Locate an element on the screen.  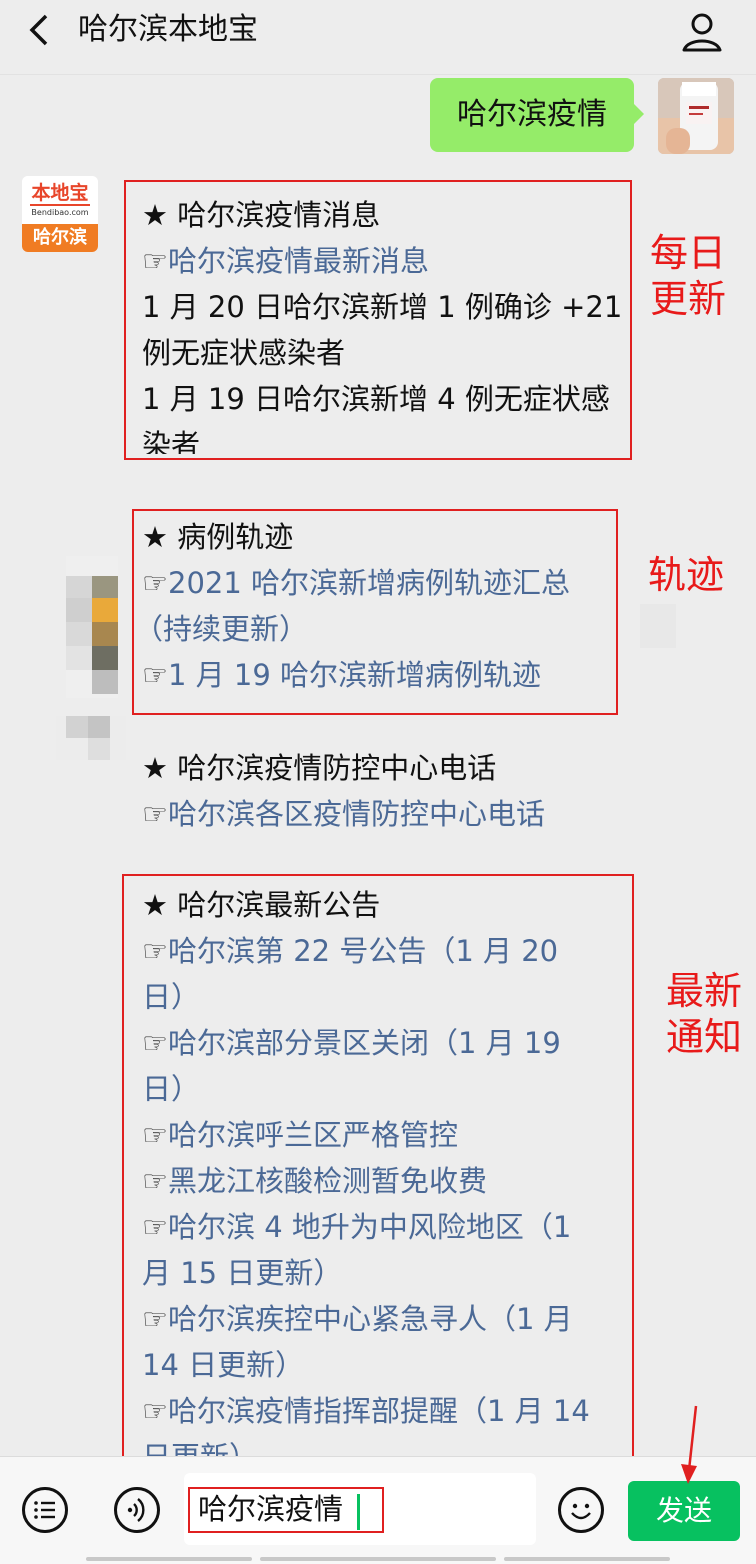
list-menu-icon is located at coordinates (45, 1510).